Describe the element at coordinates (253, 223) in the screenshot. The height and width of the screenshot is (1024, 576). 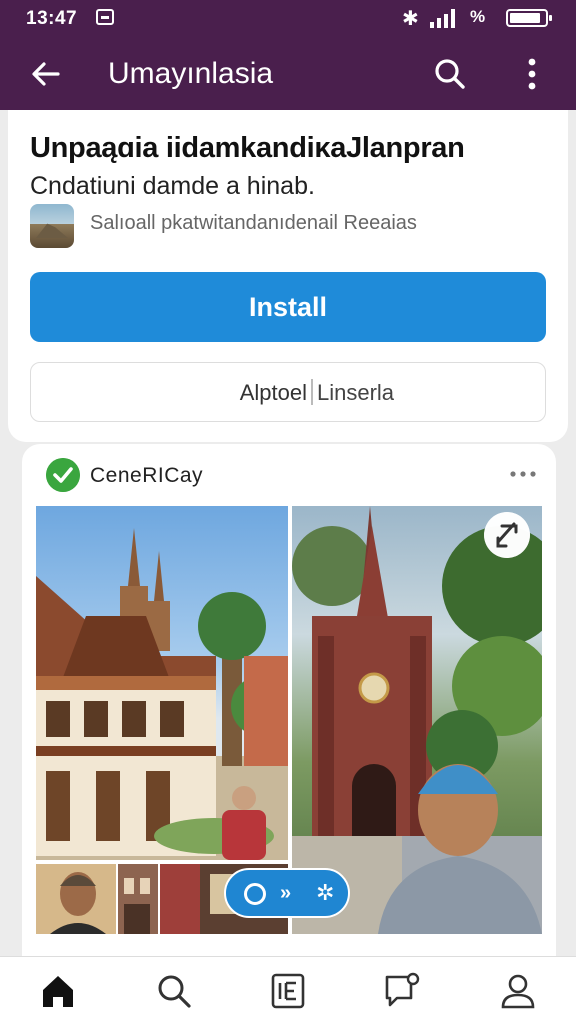
I see `app-meta: Salıoall pkatwitandanıdenail Reeaias` at that location.